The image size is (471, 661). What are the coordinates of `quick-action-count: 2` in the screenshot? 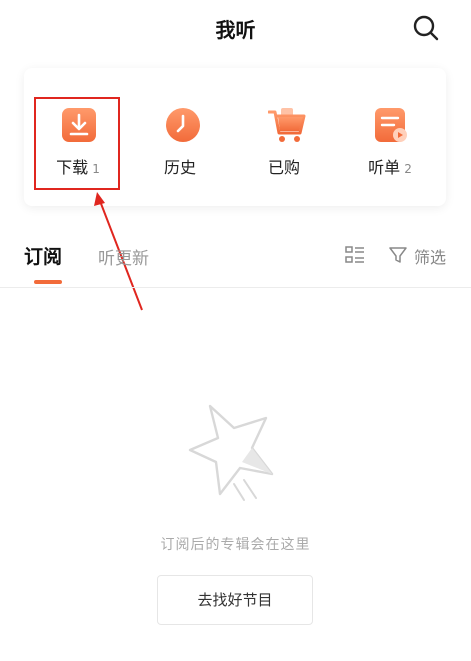 It's located at (408, 169).